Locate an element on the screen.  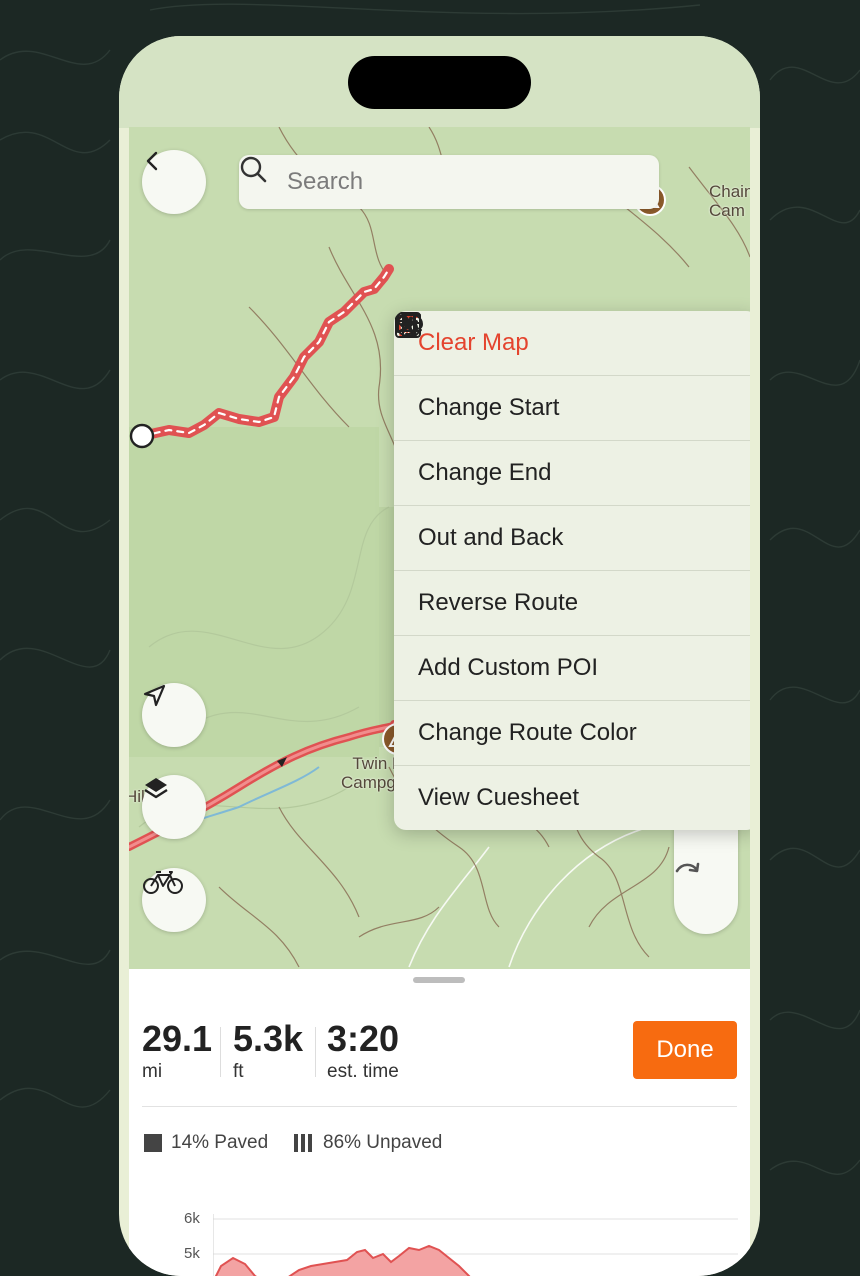
locate-button is located at coordinates (174, 715).